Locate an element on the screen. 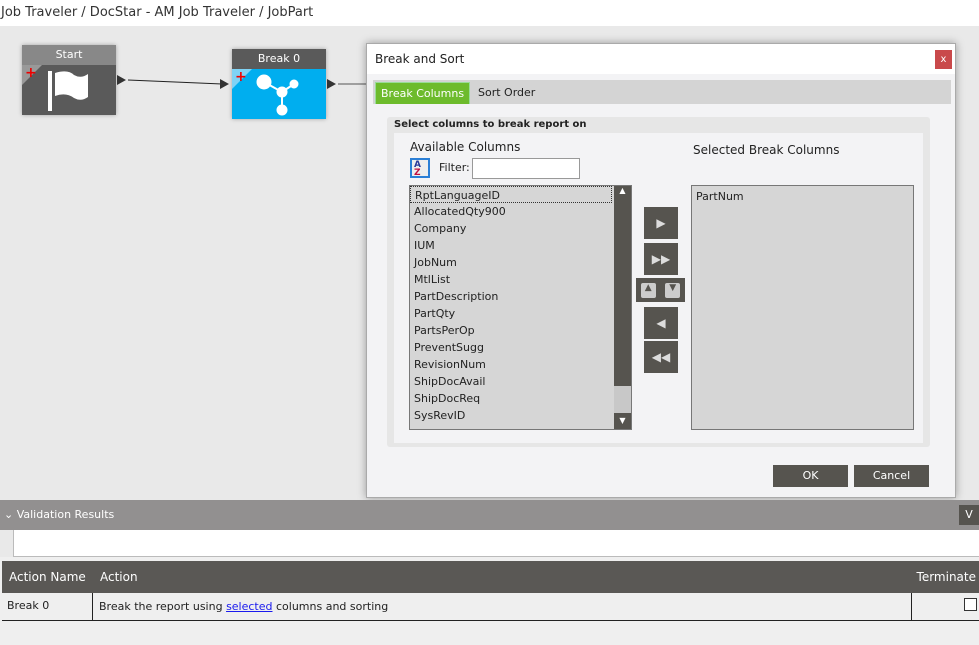 The height and width of the screenshot is (645, 979). validation-button: V is located at coordinates (969, 515).